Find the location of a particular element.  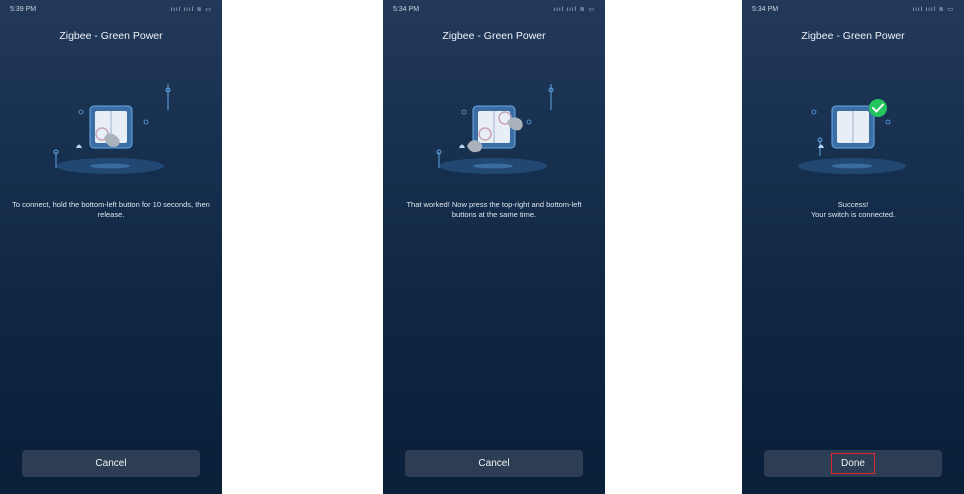

status-time: 5:39 PM is located at coordinates (23, 9).